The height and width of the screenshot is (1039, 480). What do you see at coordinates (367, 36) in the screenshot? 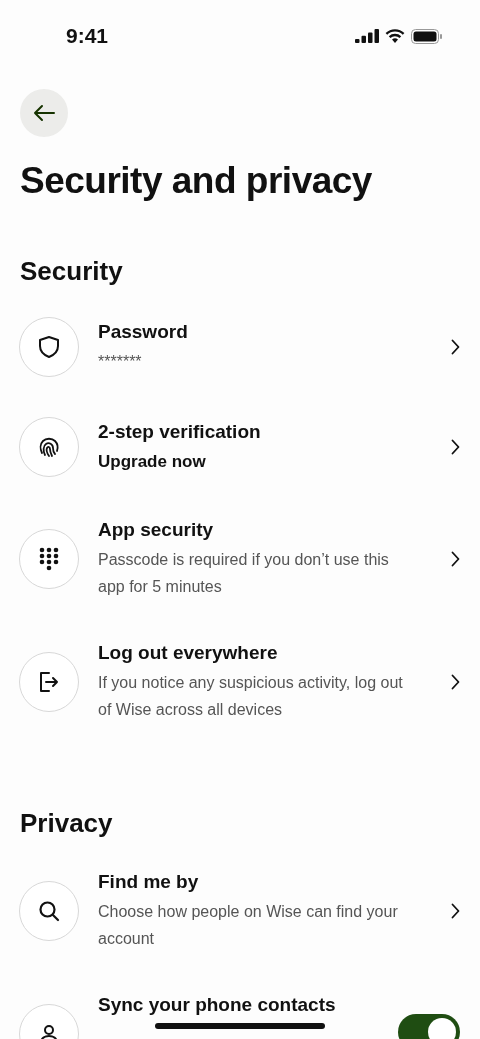
I see `signal-icon` at bounding box center [367, 36].